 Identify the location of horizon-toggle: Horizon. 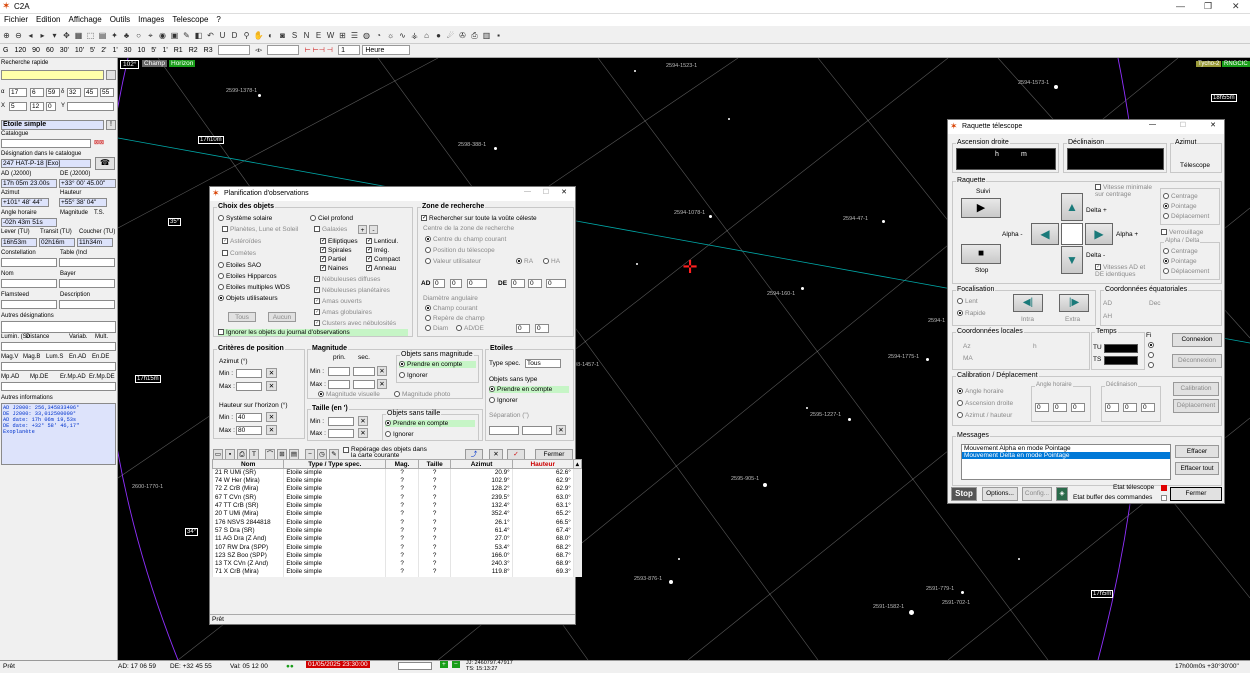
(182, 63).